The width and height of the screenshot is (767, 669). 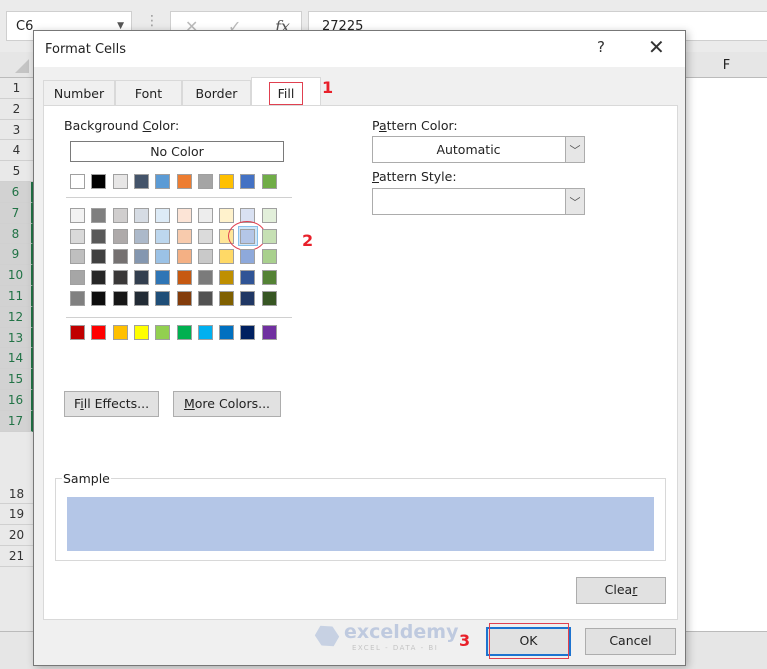 What do you see at coordinates (16, 88) in the screenshot?
I see `row-header: 1` at bounding box center [16, 88].